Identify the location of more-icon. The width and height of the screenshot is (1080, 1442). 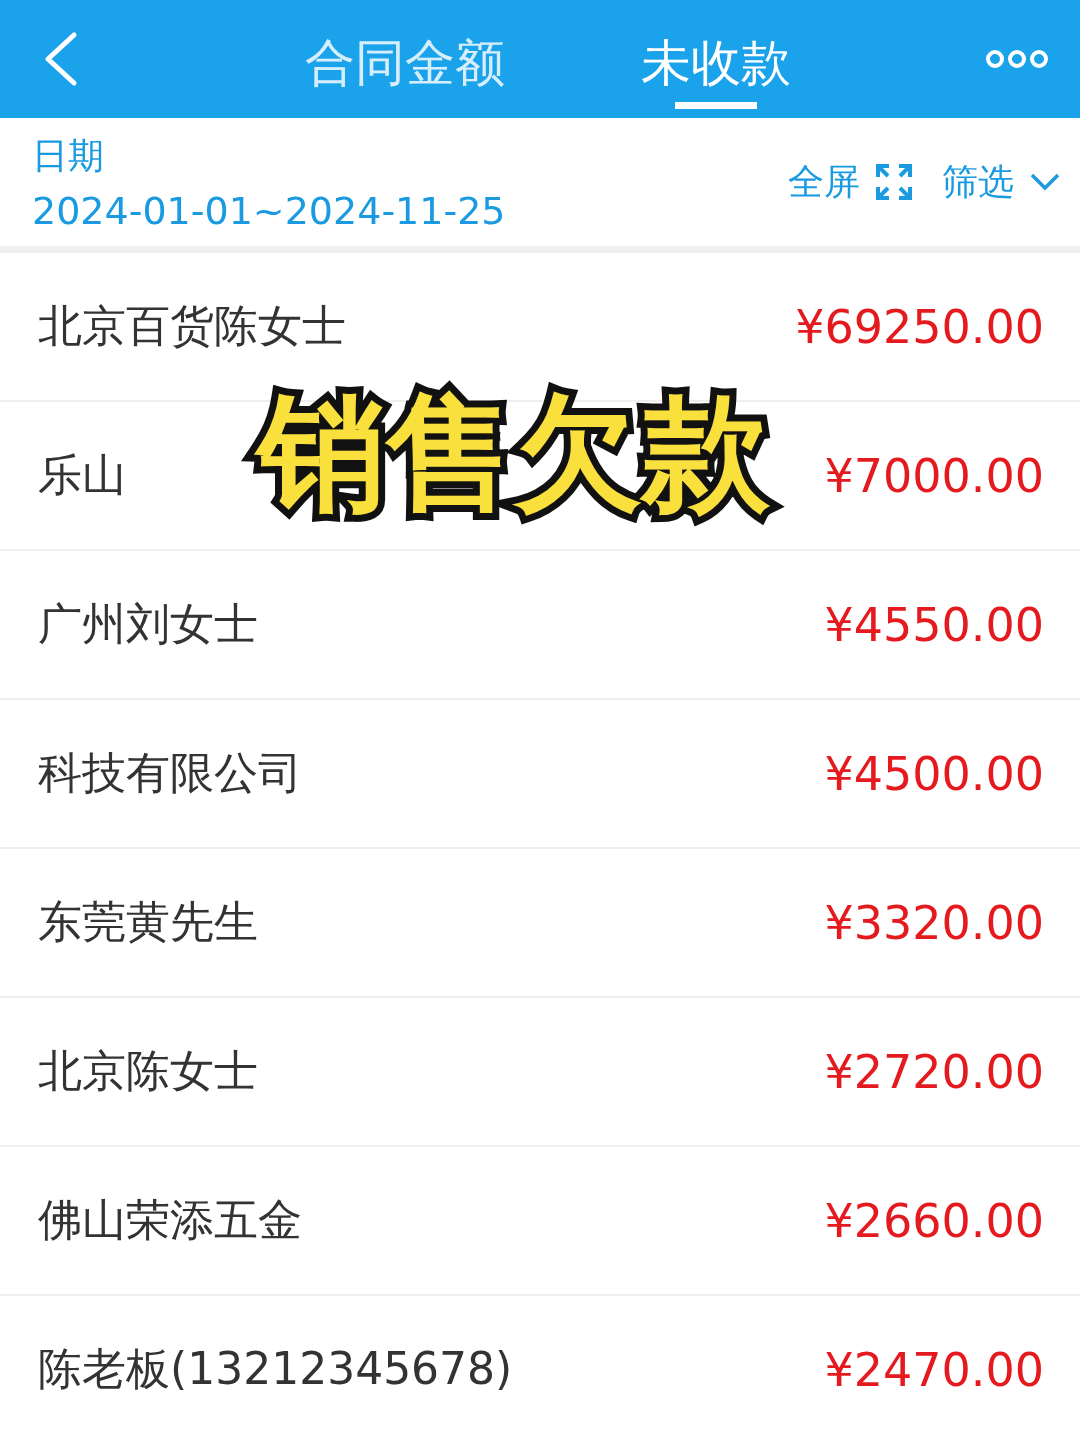
(1017, 59).